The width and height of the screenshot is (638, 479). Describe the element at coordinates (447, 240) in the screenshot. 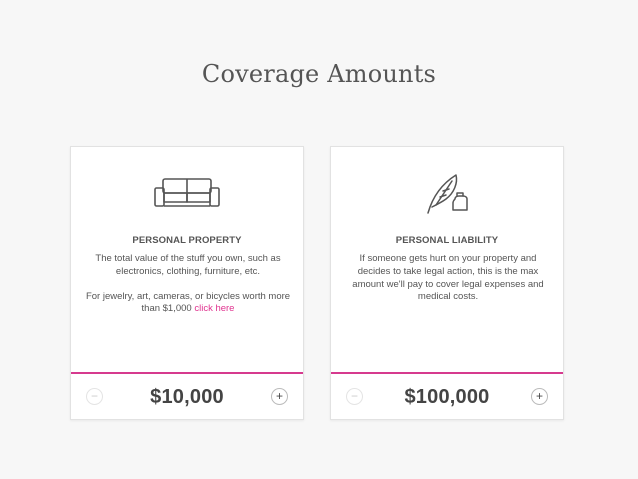

I see `personal-liability-heading: PERSONAL LIABILITY` at that location.